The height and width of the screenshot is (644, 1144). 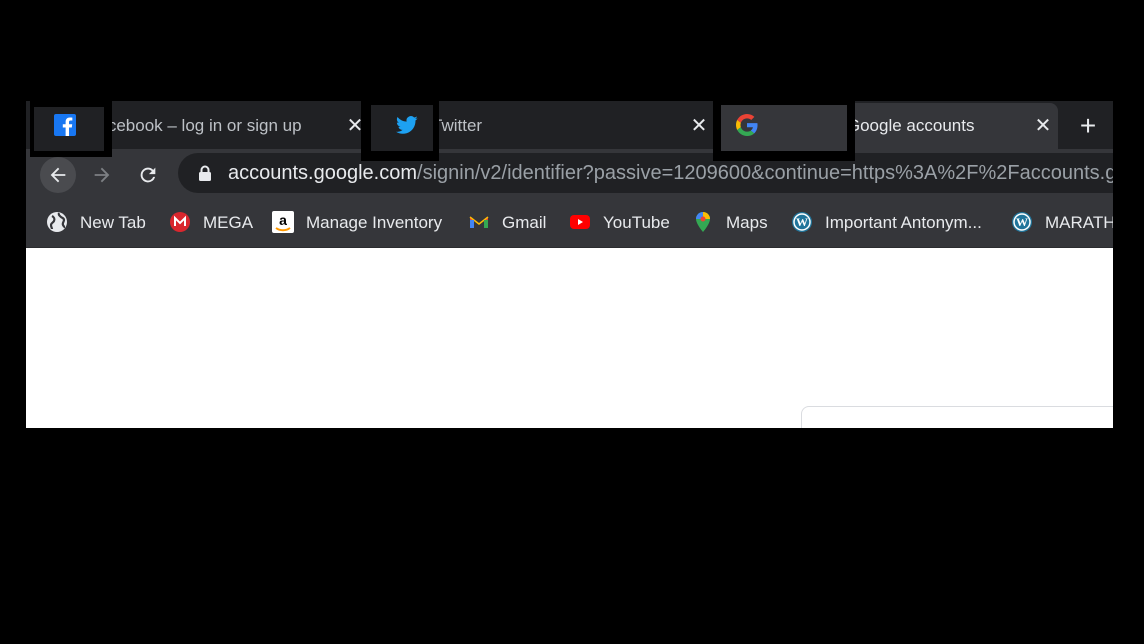 I want to click on bookmark-label: YouTube, so click(x=636, y=222).